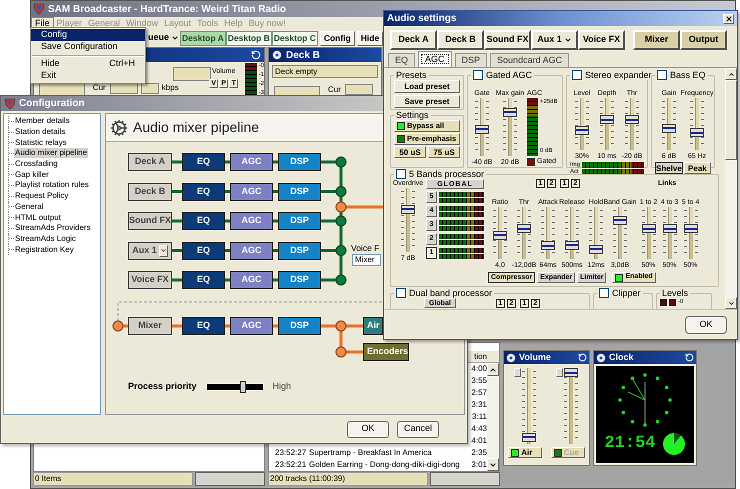 This screenshot has width=740, height=489. I want to click on tree-item: Request Policy, so click(42, 196).